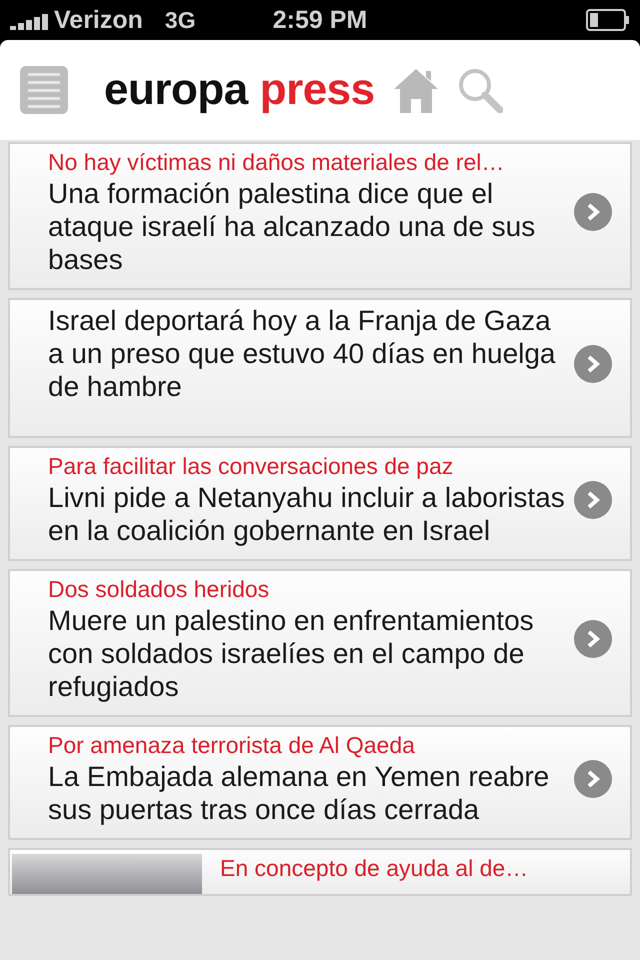 This screenshot has width=640, height=960. Describe the element at coordinates (159, 589) in the screenshot. I see `article-kicker: Dos soldados heridos` at that location.